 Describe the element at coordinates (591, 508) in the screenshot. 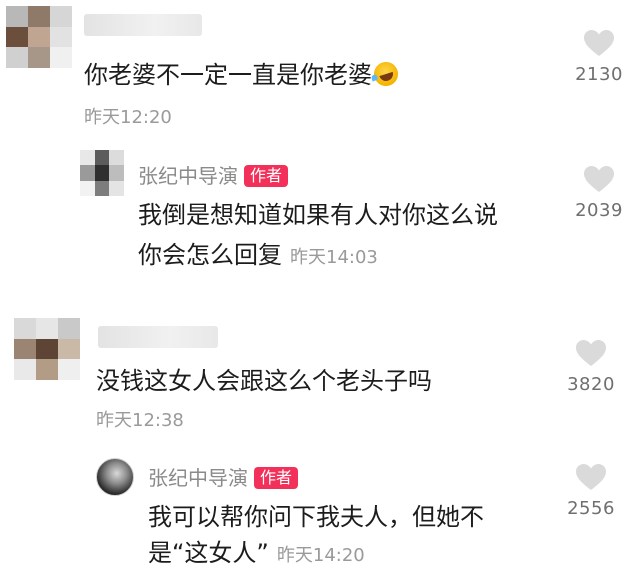

I see `like-count: 2556` at that location.